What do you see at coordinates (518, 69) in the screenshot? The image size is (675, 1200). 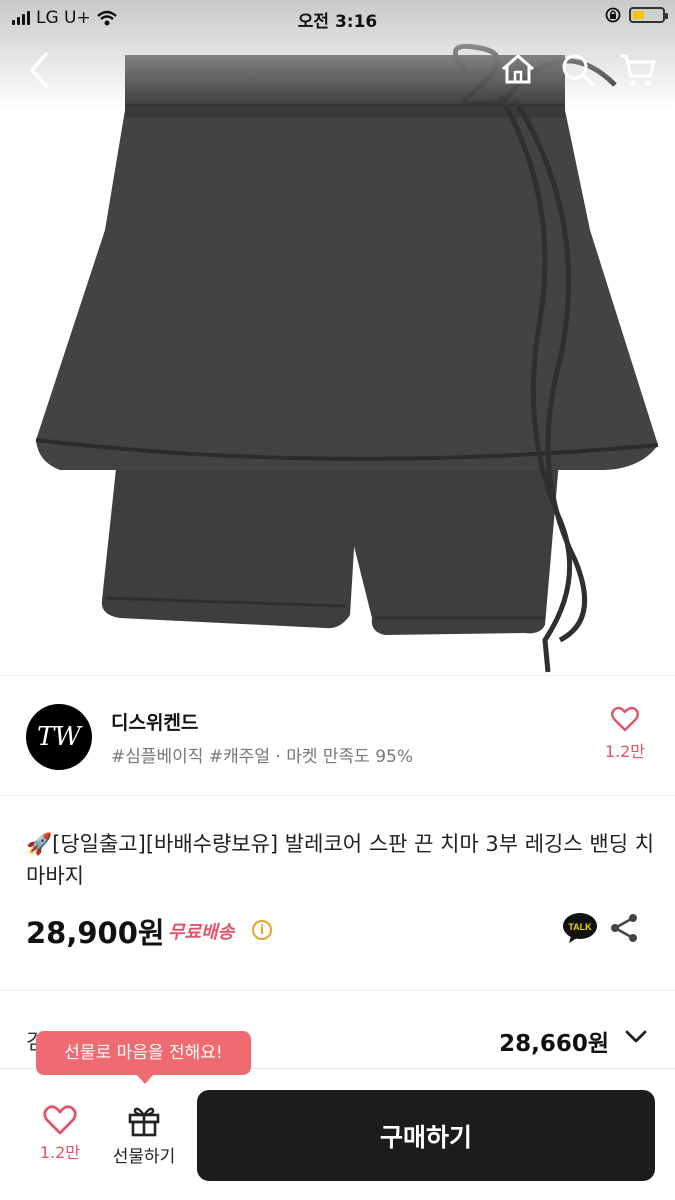 I see `home-icon` at bounding box center [518, 69].